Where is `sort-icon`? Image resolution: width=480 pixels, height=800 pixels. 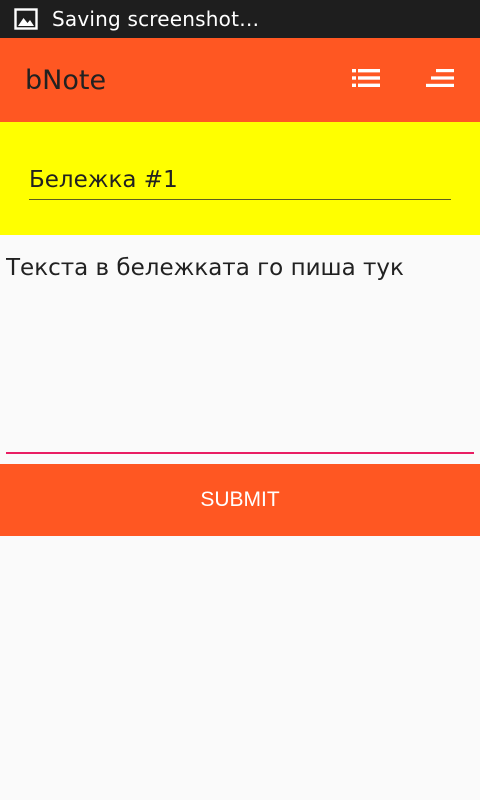 sort-icon is located at coordinates (440, 80).